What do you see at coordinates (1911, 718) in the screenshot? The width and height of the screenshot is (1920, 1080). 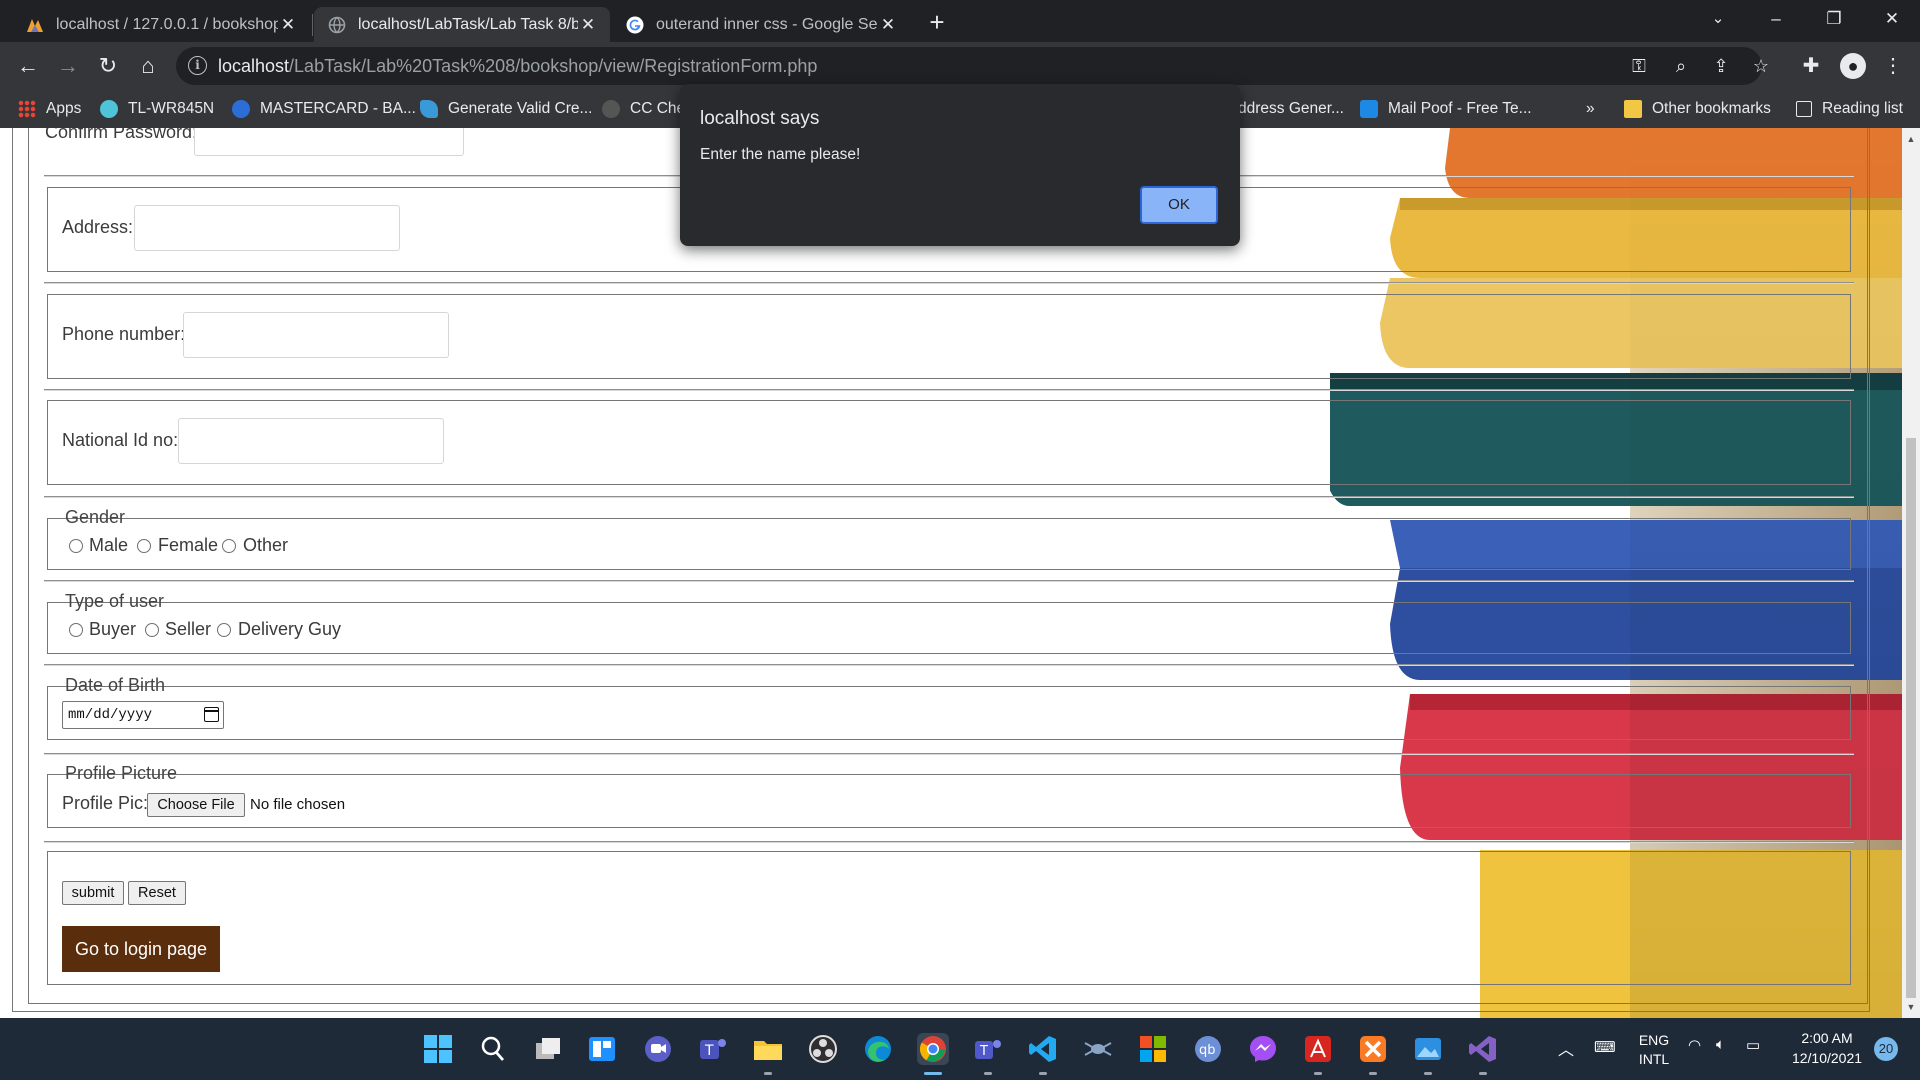 I see `scrollbar-thumb` at bounding box center [1911, 718].